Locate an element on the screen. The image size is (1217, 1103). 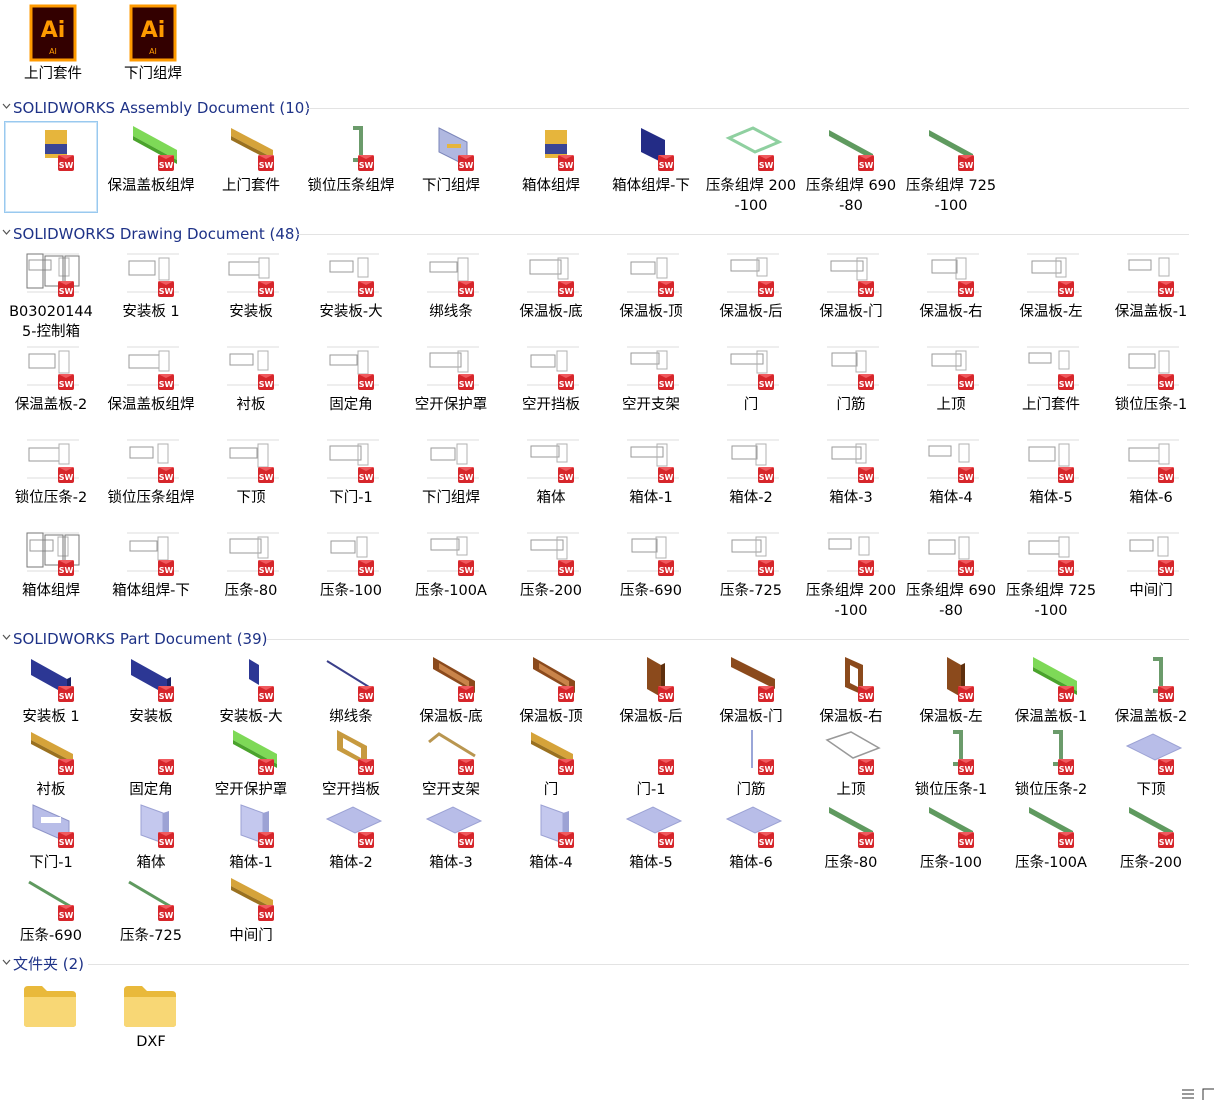
group-header-assembly: SOLIDWORKS Assembly Document (10) is located at coordinates (601, 108).